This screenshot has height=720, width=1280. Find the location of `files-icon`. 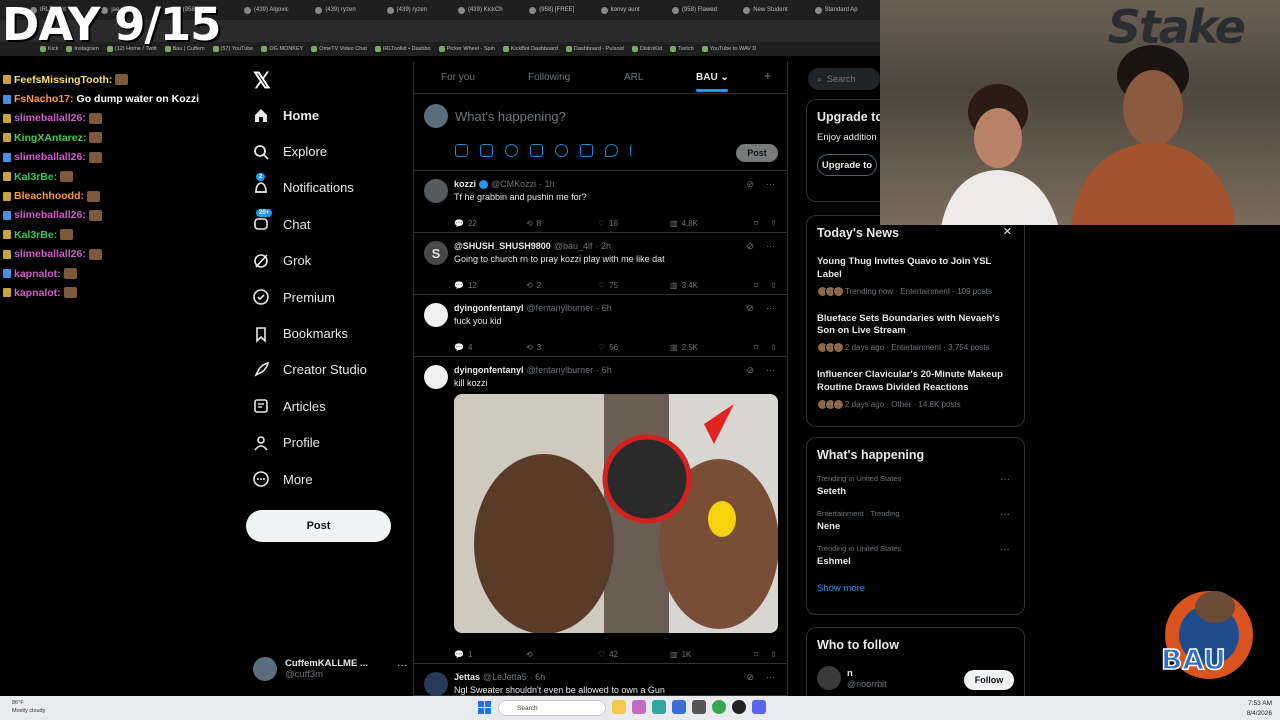

files-icon is located at coordinates (699, 707).